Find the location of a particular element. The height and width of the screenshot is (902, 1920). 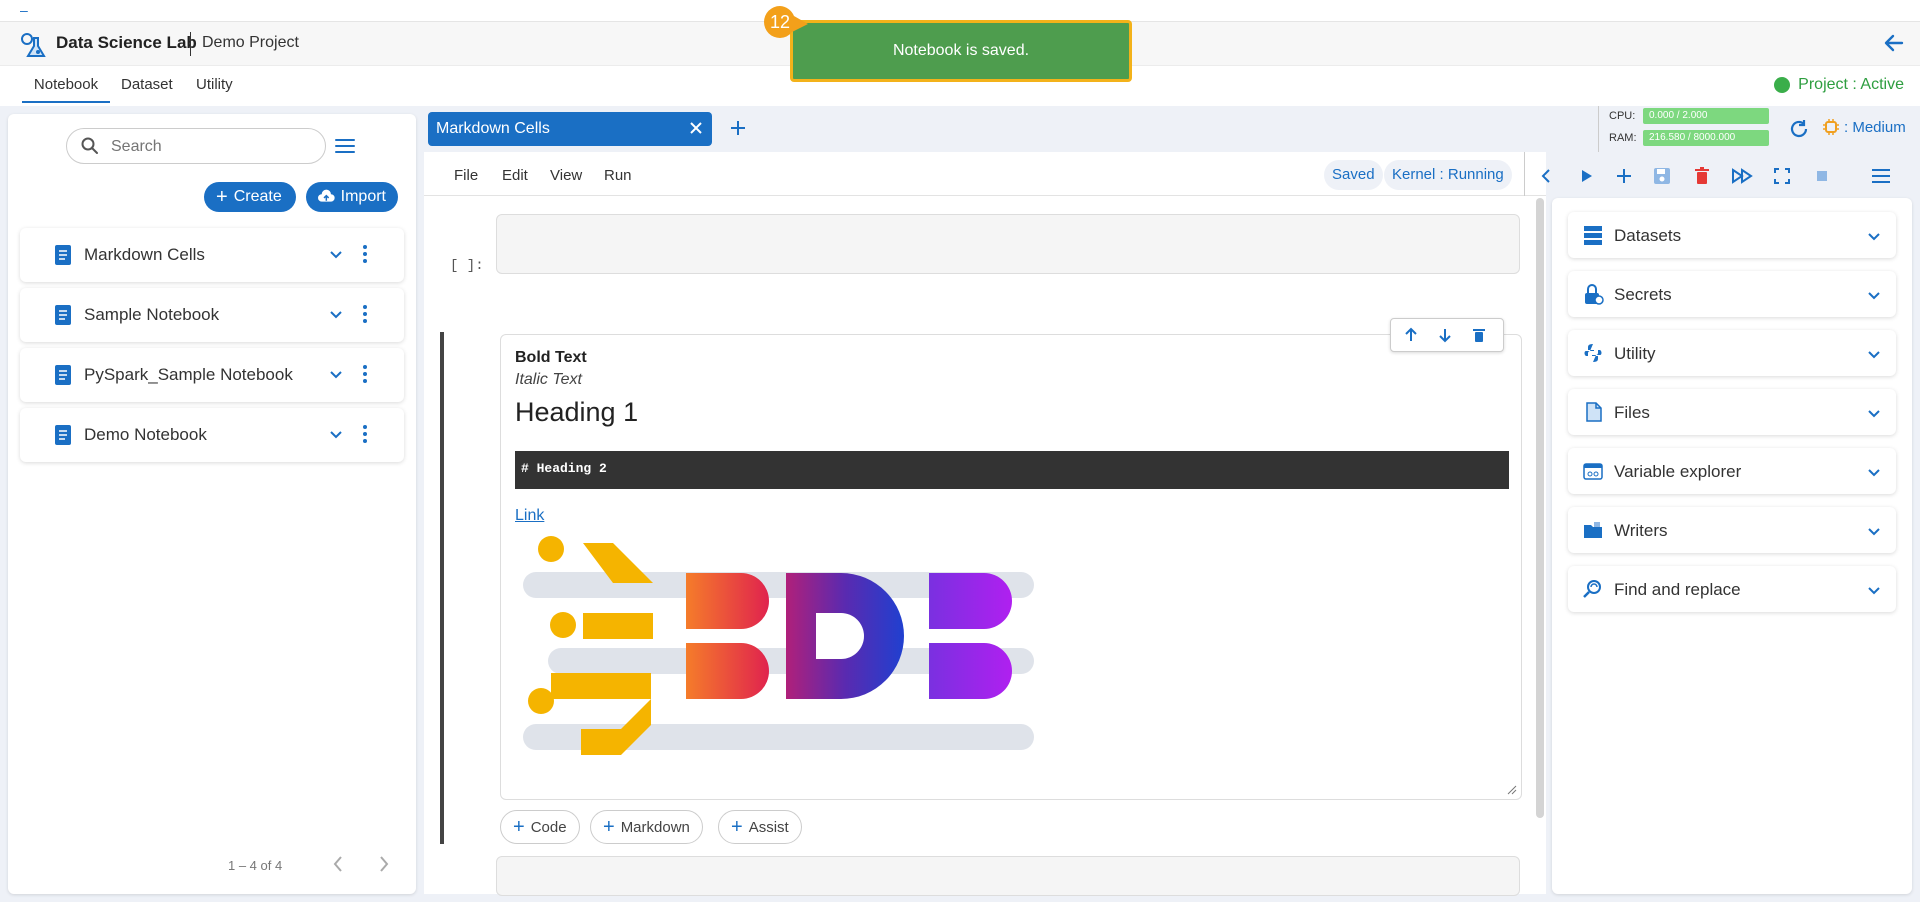

close-icon is located at coordinates (696, 128).